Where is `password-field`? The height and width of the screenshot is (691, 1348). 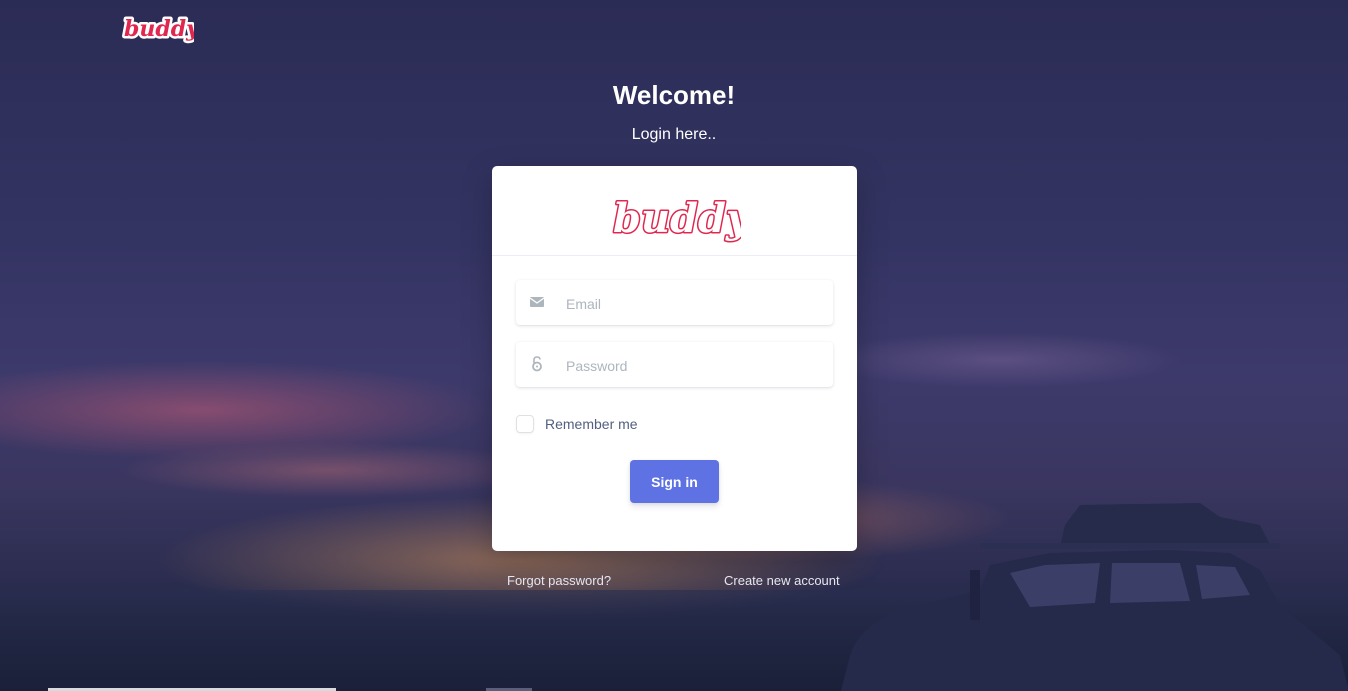 password-field is located at coordinates (674, 365).